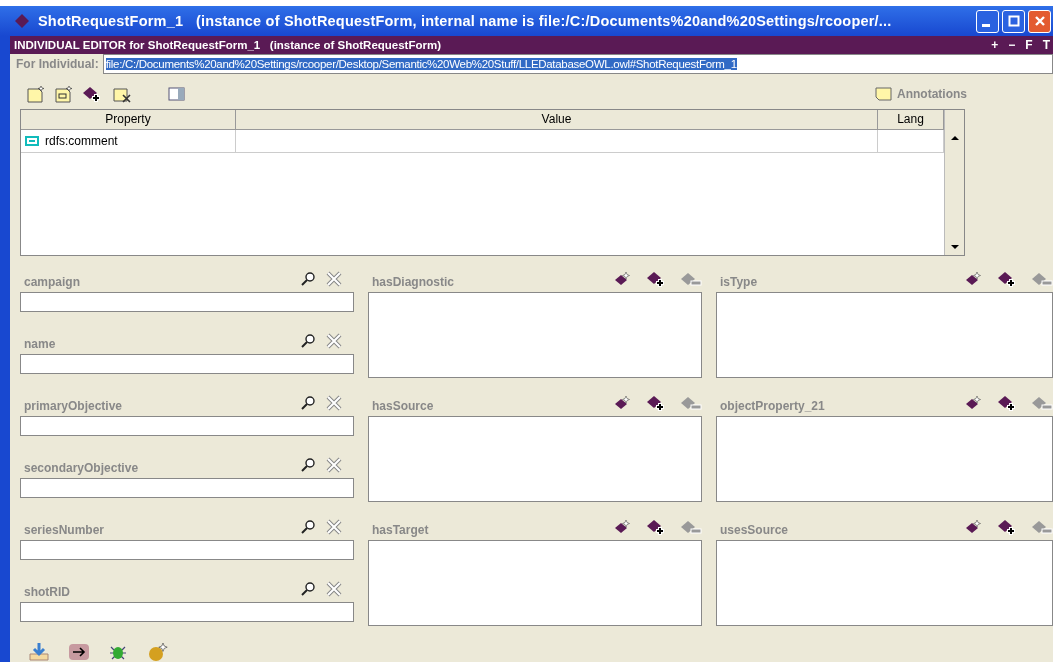 Image resolution: width=1053 pixels, height=662 pixels. I want to click on maximize-icon, so click(1013, 21).